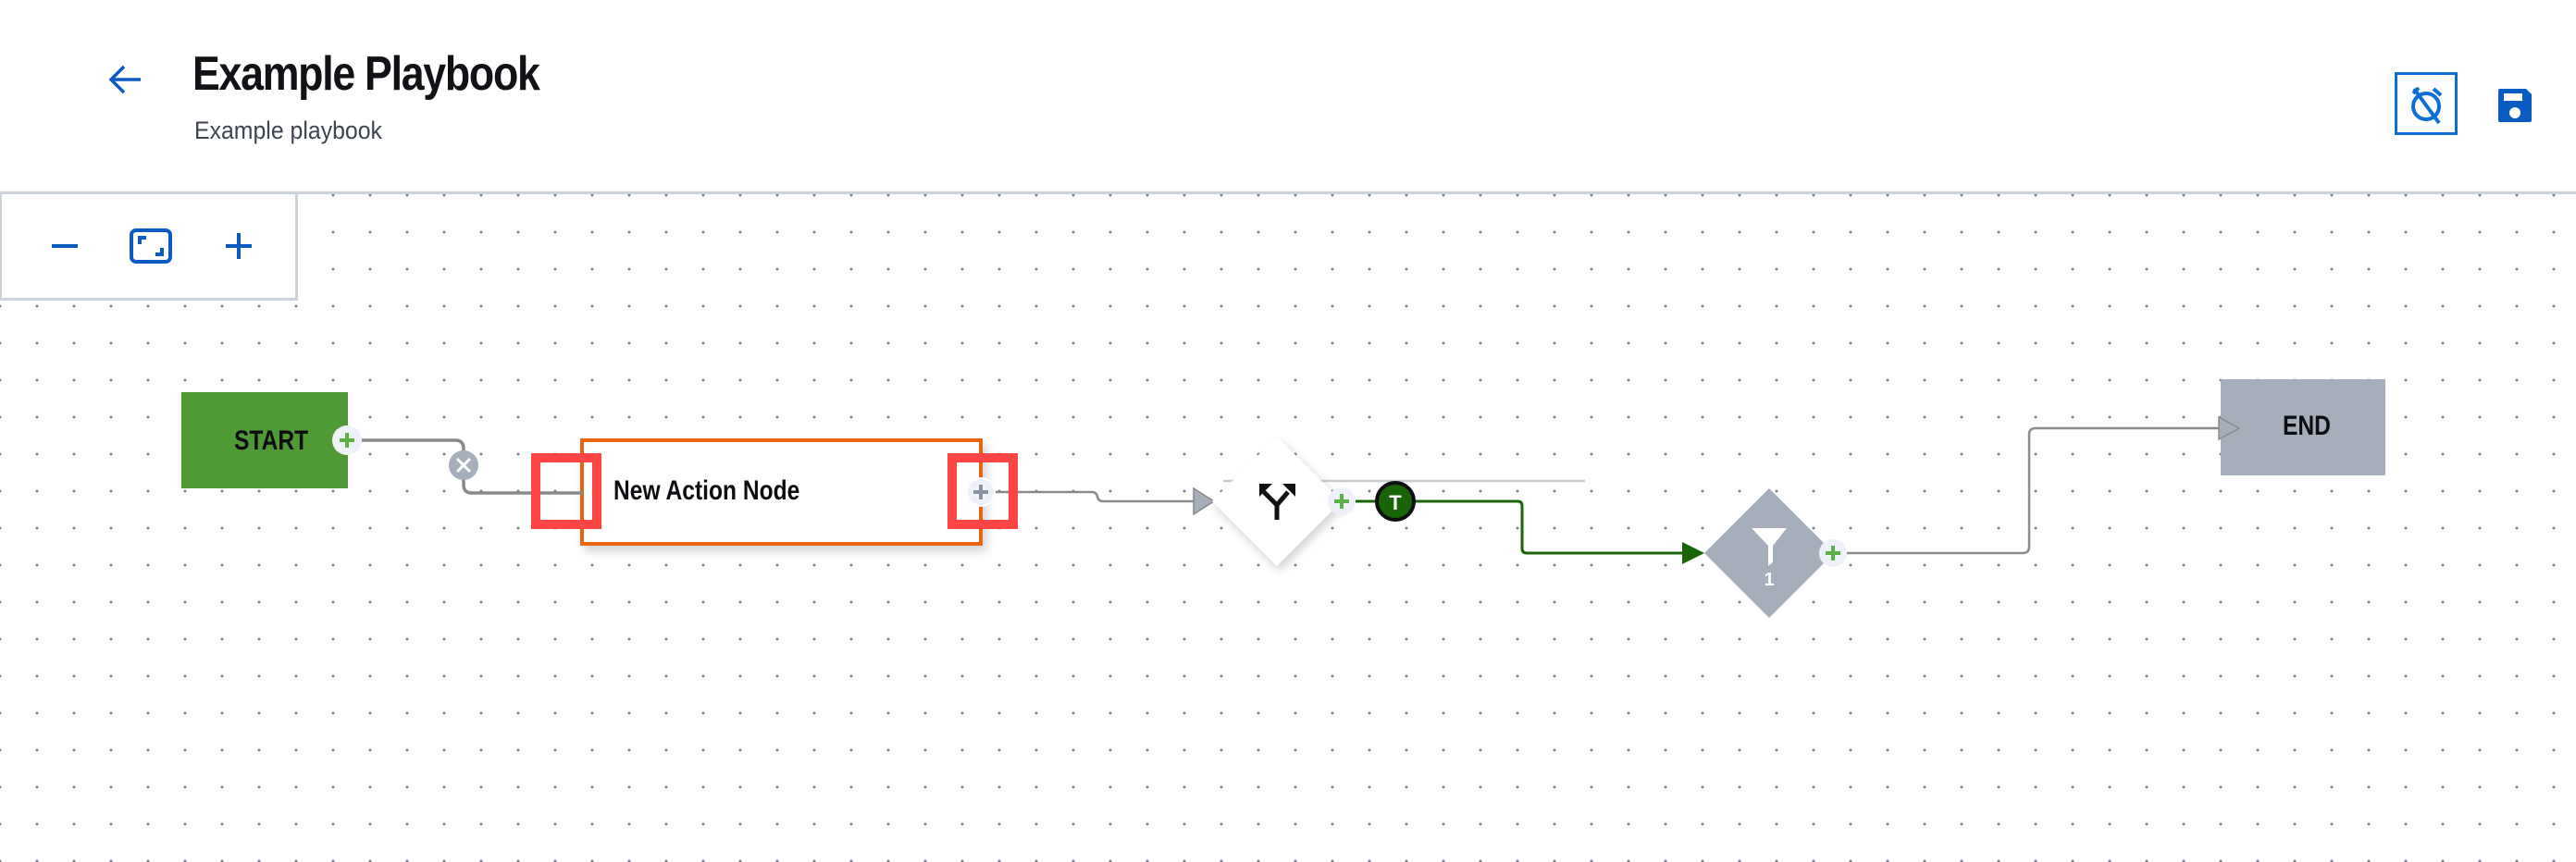  Describe the element at coordinates (1277, 502) in the screenshot. I see `decision-node` at that location.